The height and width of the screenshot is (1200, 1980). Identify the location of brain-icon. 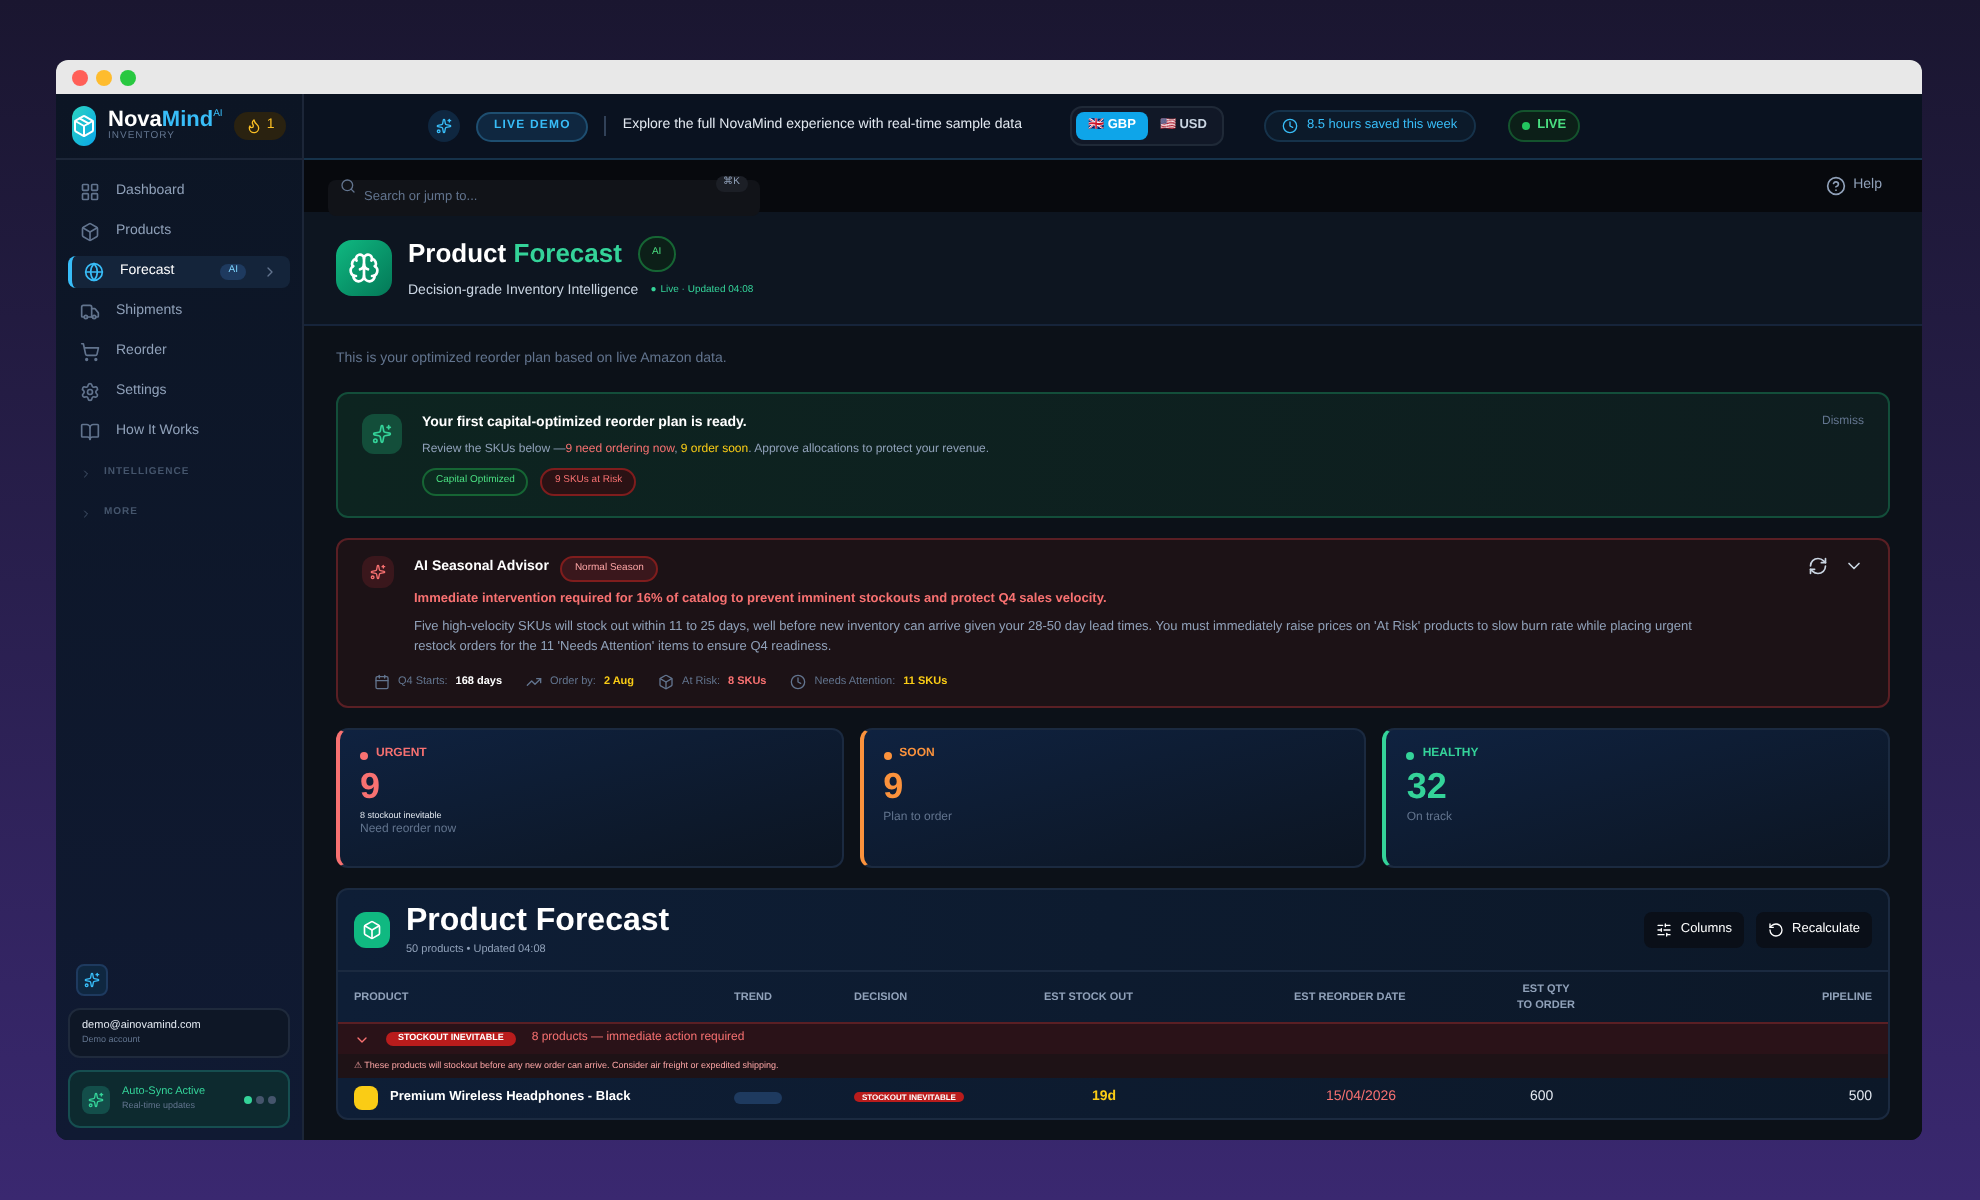
(364, 268).